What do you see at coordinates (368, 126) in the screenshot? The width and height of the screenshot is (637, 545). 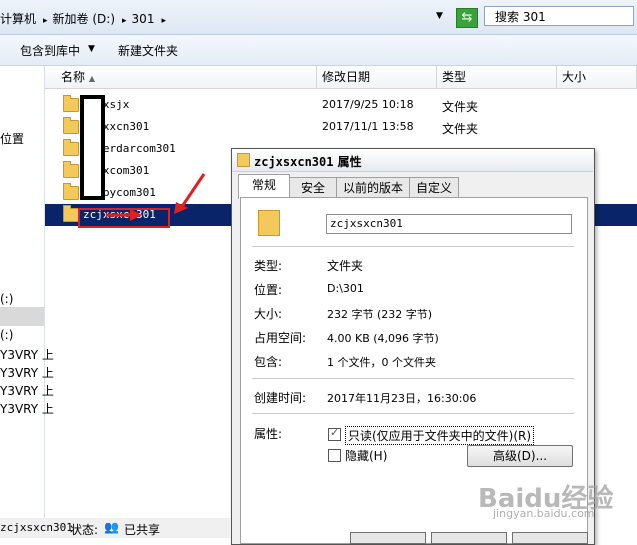 I see `file-date: 2017/11/1 13:58` at bounding box center [368, 126].